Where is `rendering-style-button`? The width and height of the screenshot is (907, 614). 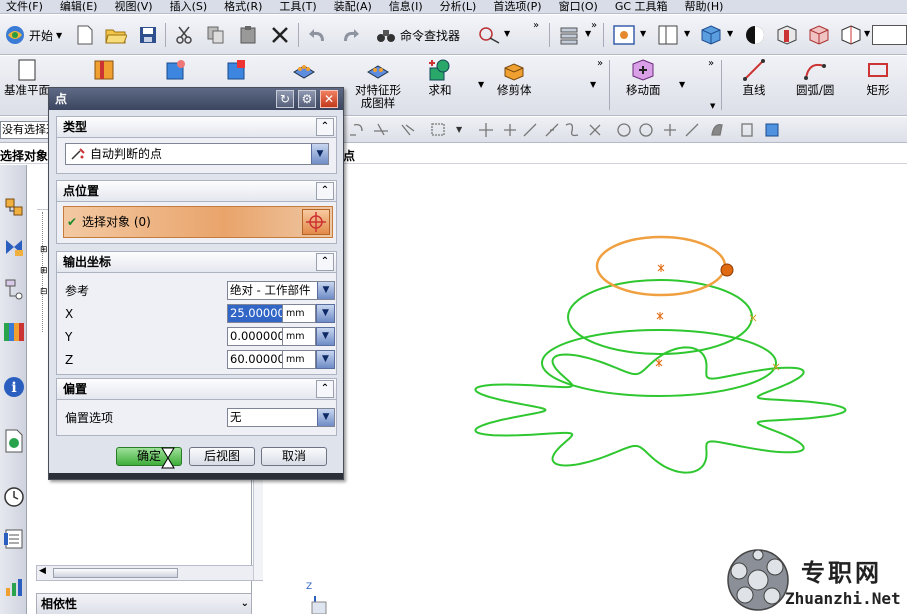
rendering-style-button is located at coordinates (711, 35).